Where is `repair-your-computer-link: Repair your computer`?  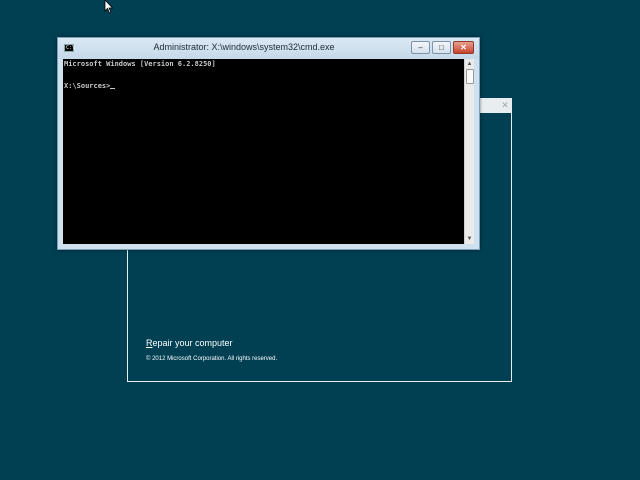
repair-your-computer-link: Repair your computer is located at coordinates (189, 343).